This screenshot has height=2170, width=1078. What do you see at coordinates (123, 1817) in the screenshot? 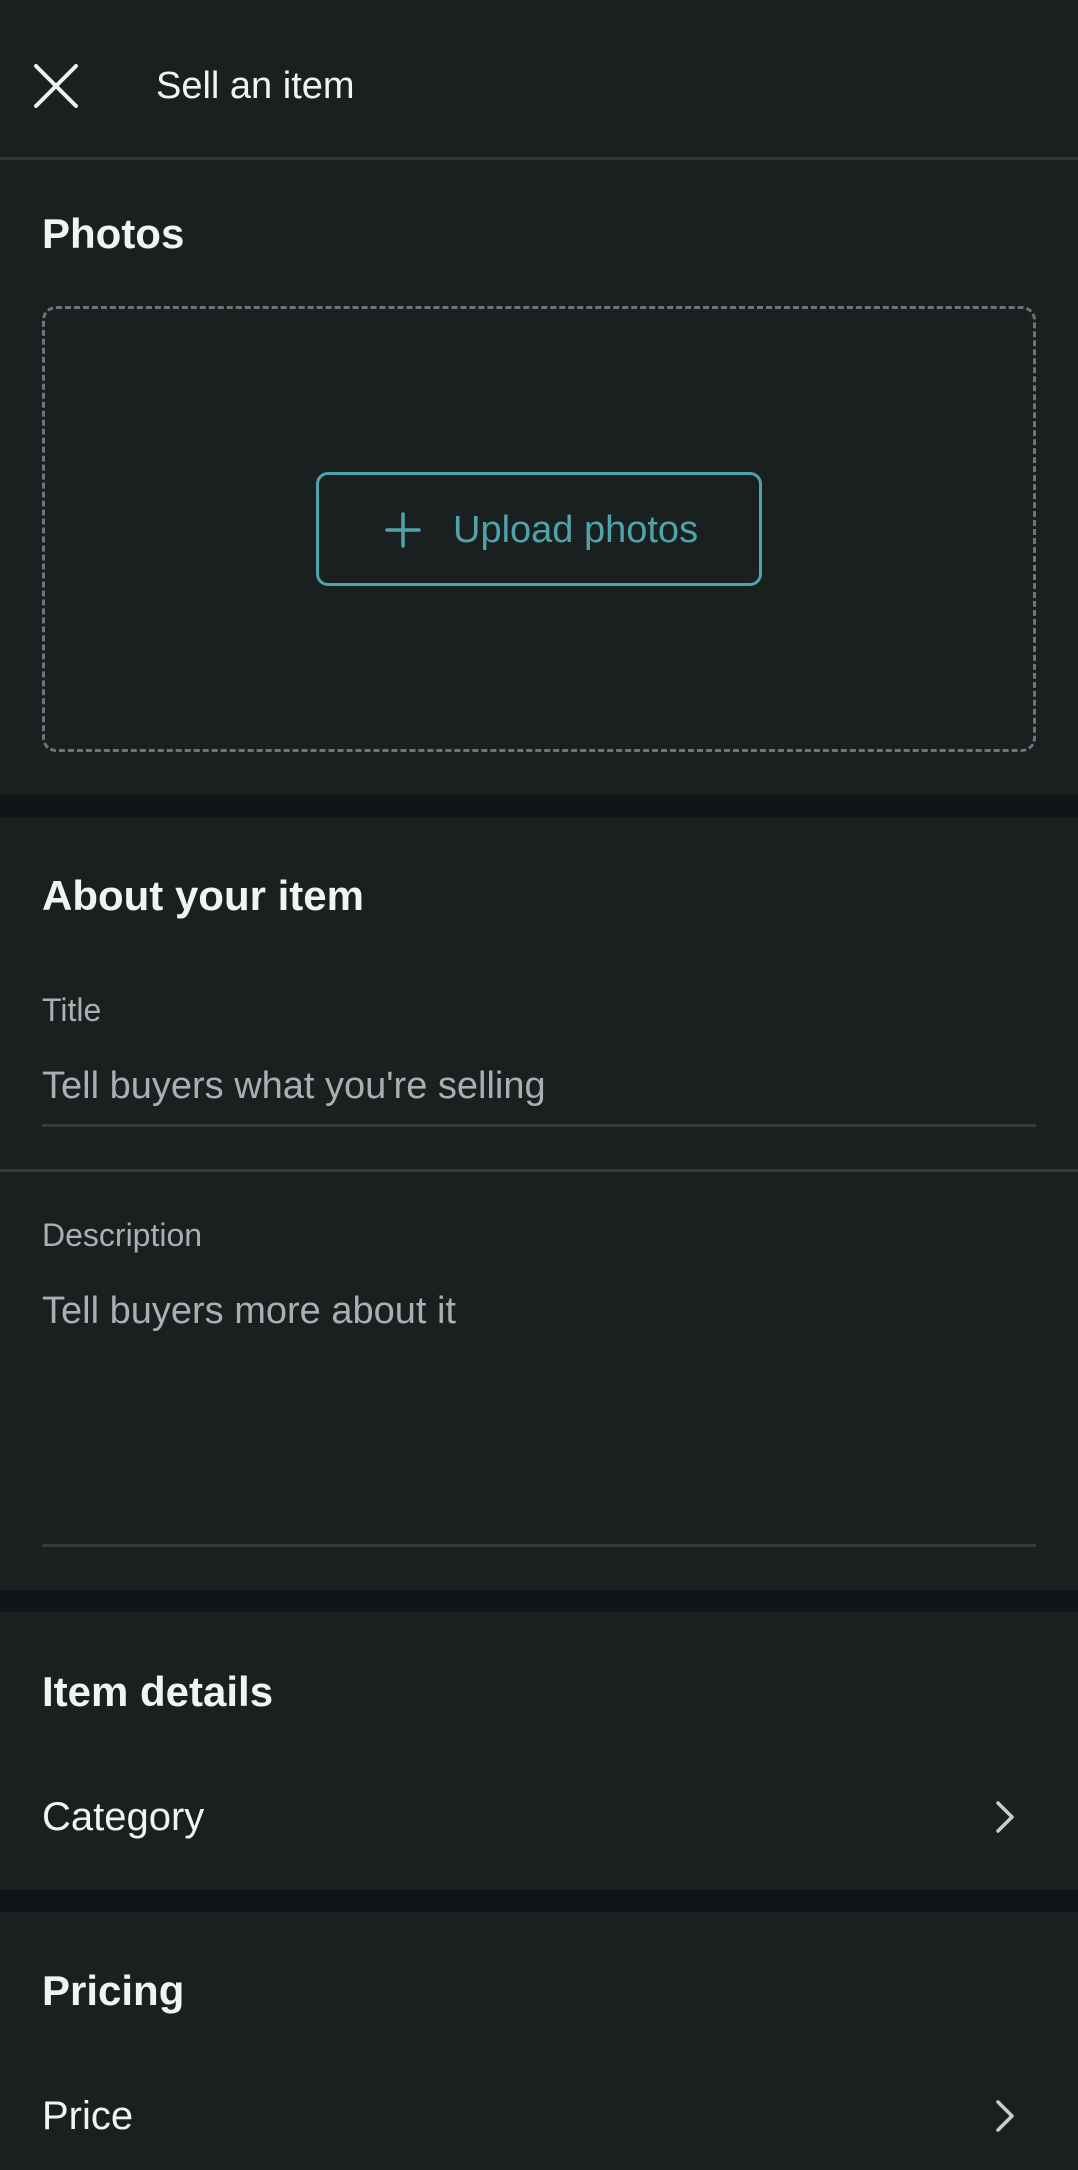
I see `category-label: Category` at bounding box center [123, 1817].